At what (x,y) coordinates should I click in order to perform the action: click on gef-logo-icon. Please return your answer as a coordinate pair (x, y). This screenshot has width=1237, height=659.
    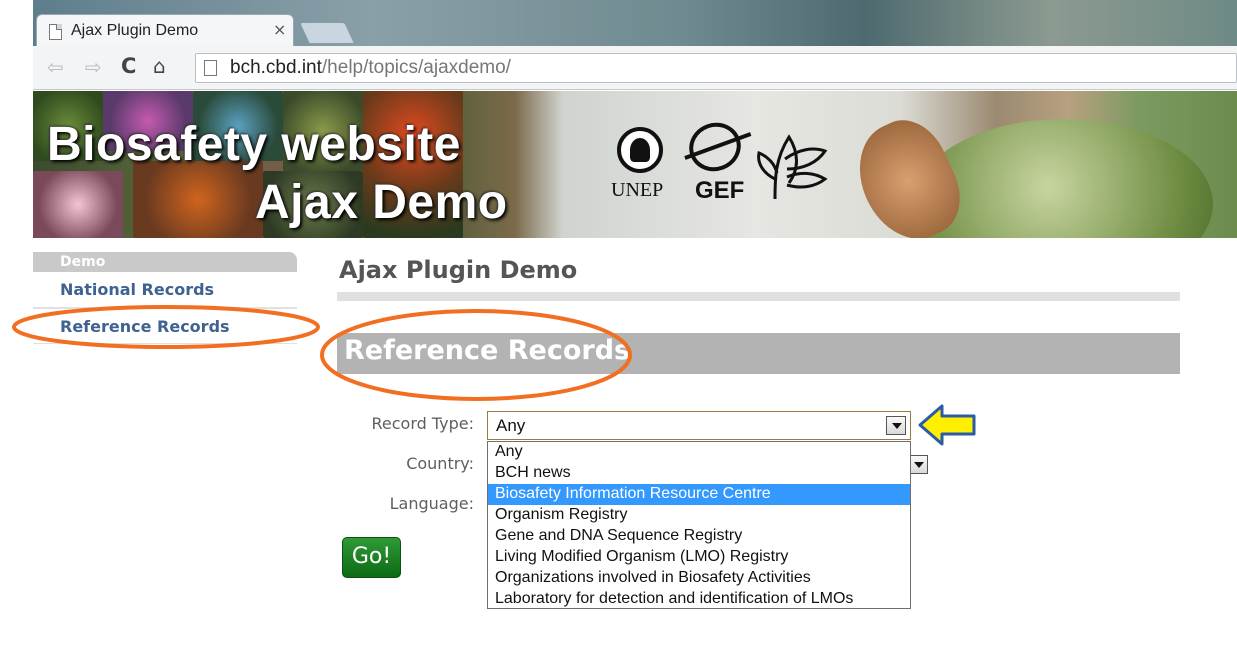
    Looking at the image, I should click on (715, 147).